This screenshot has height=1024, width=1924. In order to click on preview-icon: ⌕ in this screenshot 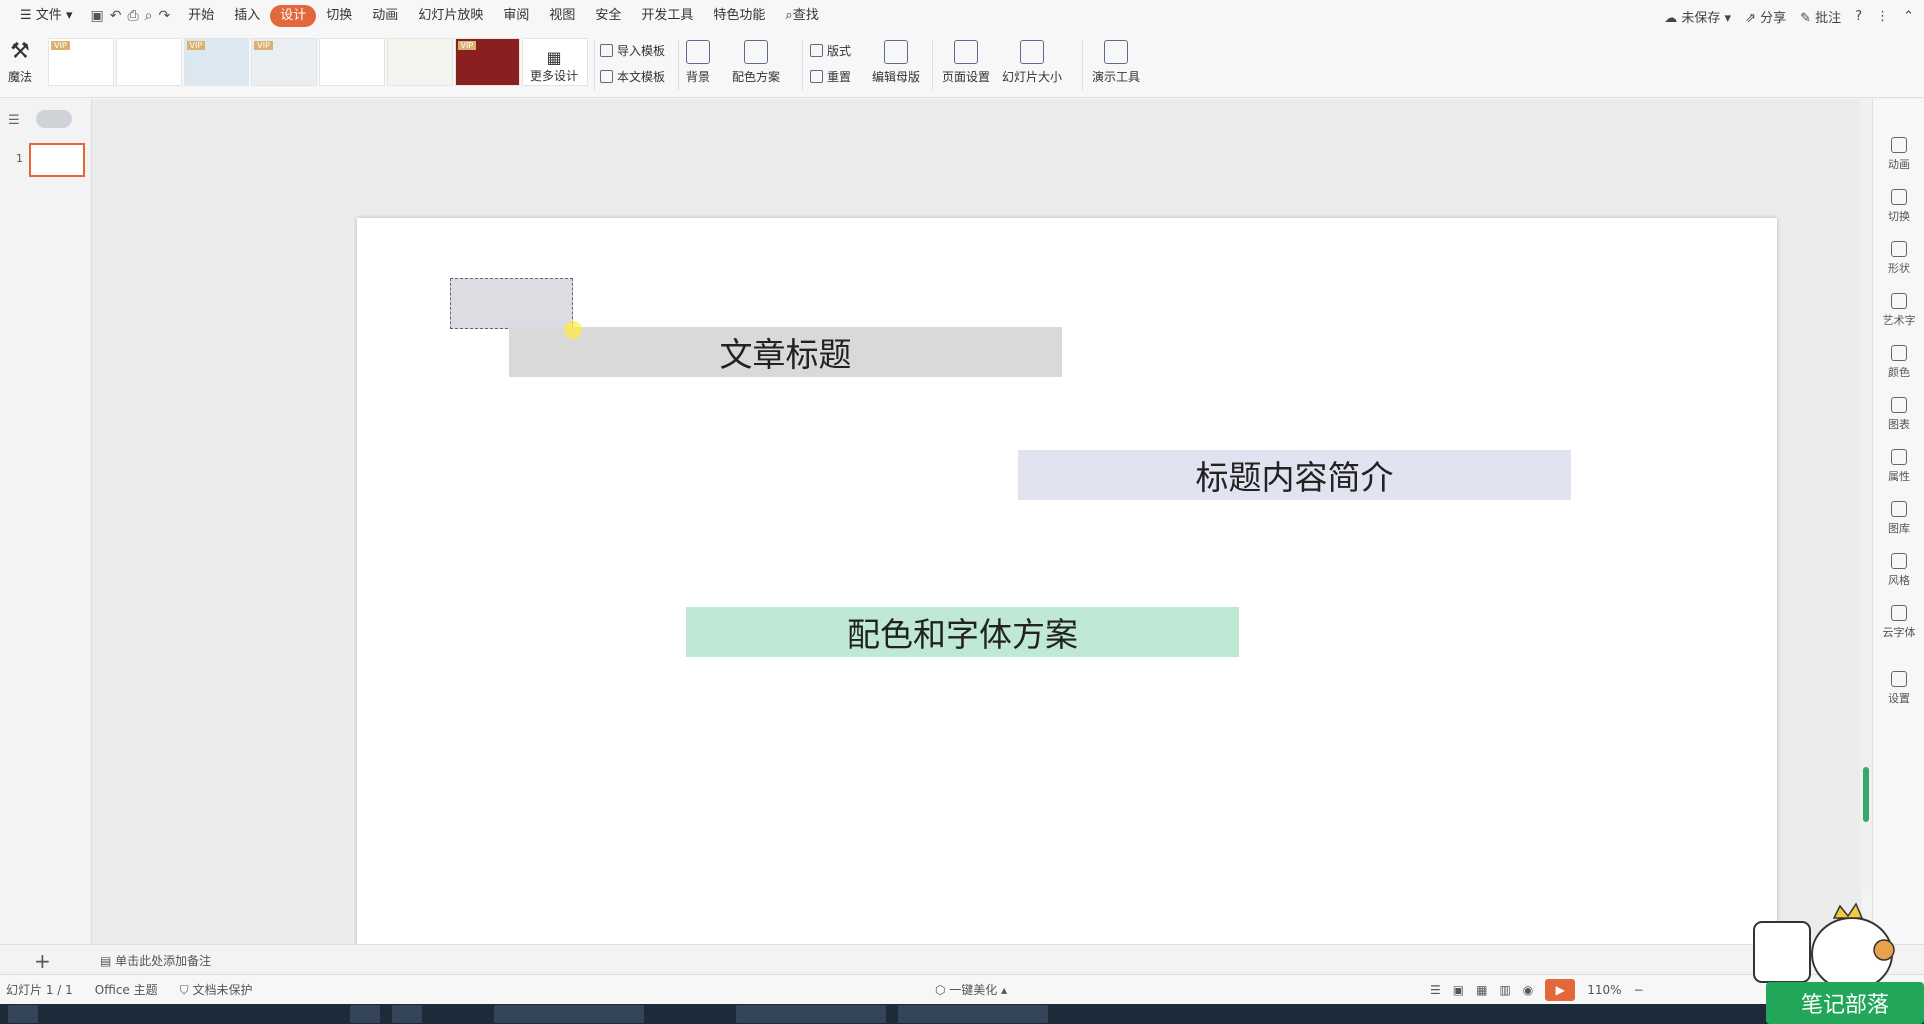, I will do `click(149, 16)`.